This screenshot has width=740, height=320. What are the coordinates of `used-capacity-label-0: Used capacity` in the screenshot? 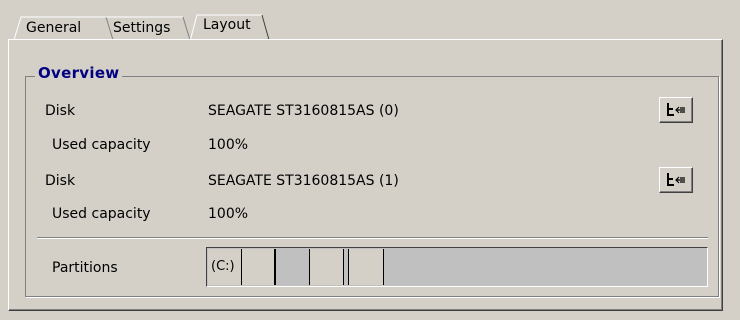 It's located at (101, 145).